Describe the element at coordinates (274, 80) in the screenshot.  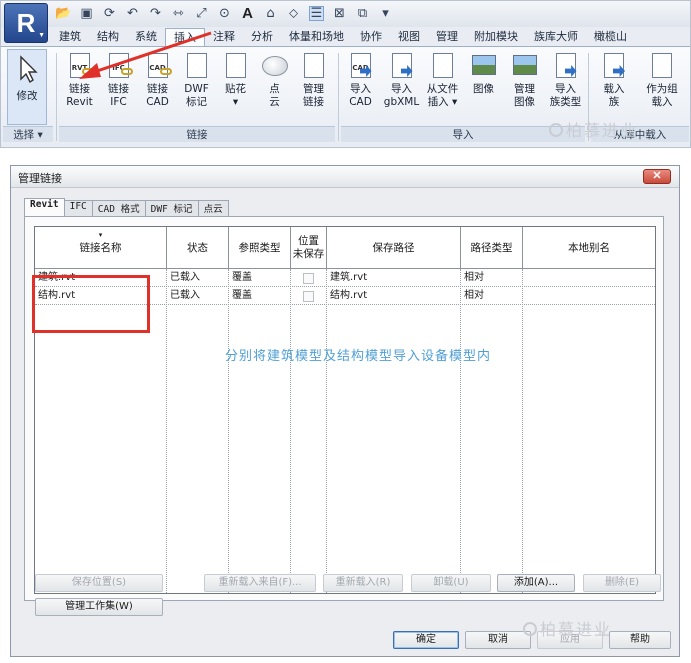
I see `point-cloud-button: 点云` at that location.